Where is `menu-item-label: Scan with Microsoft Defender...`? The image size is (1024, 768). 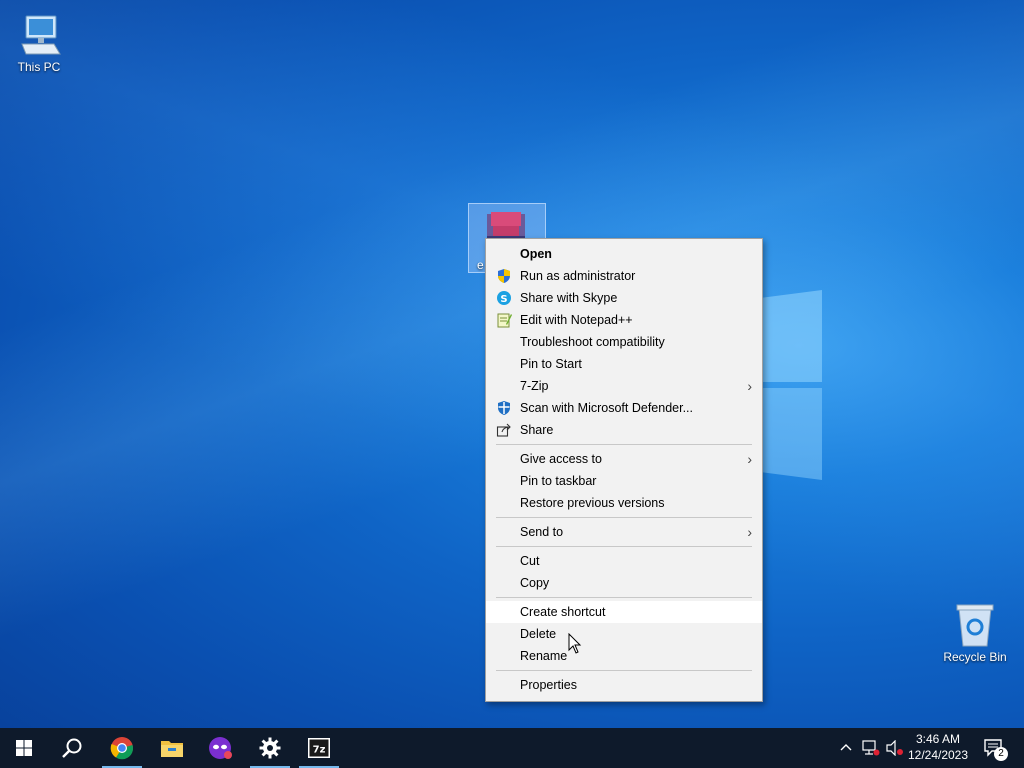
menu-item-label: Scan with Microsoft Defender... is located at coordinates (606, 408).